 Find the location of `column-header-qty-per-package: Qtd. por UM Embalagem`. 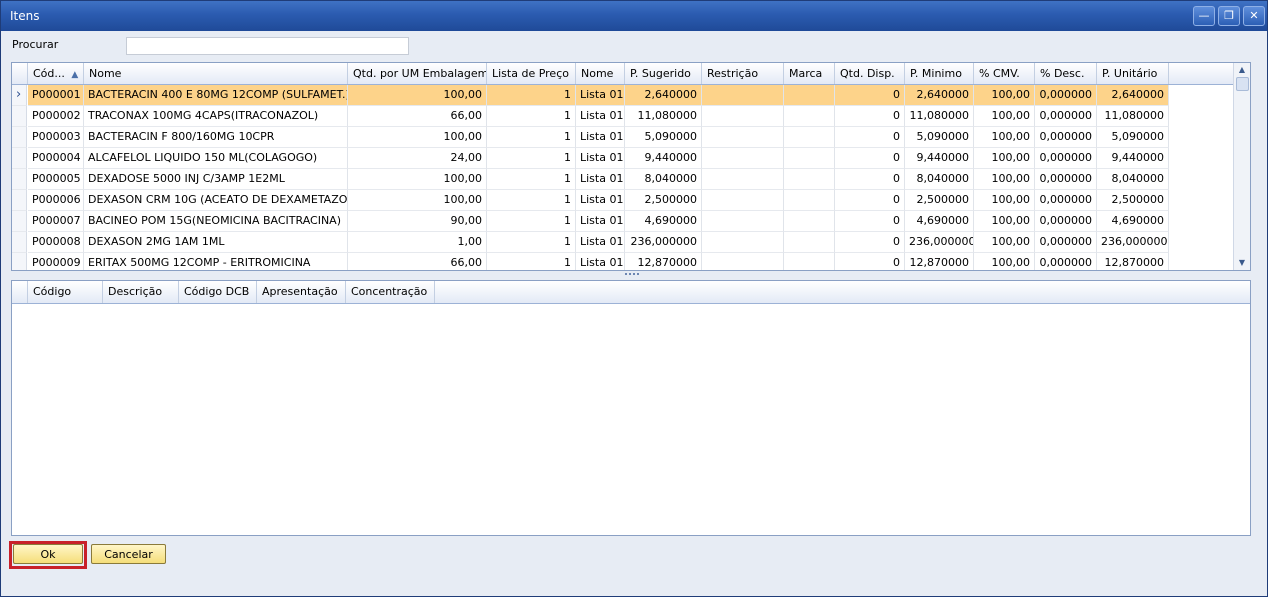

column-header-qty-per-package: Qtd. por UM Embalagem is located at coordinates (417, 73).